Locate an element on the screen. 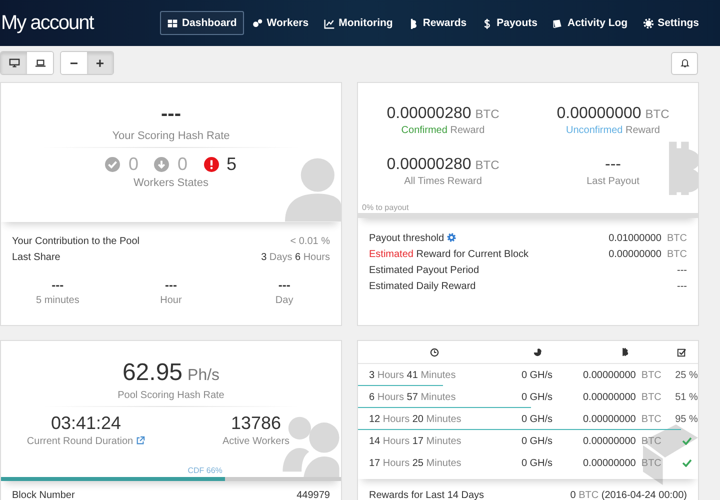  reward-amount: 0.00000000 is located at coordinates (599, 113).